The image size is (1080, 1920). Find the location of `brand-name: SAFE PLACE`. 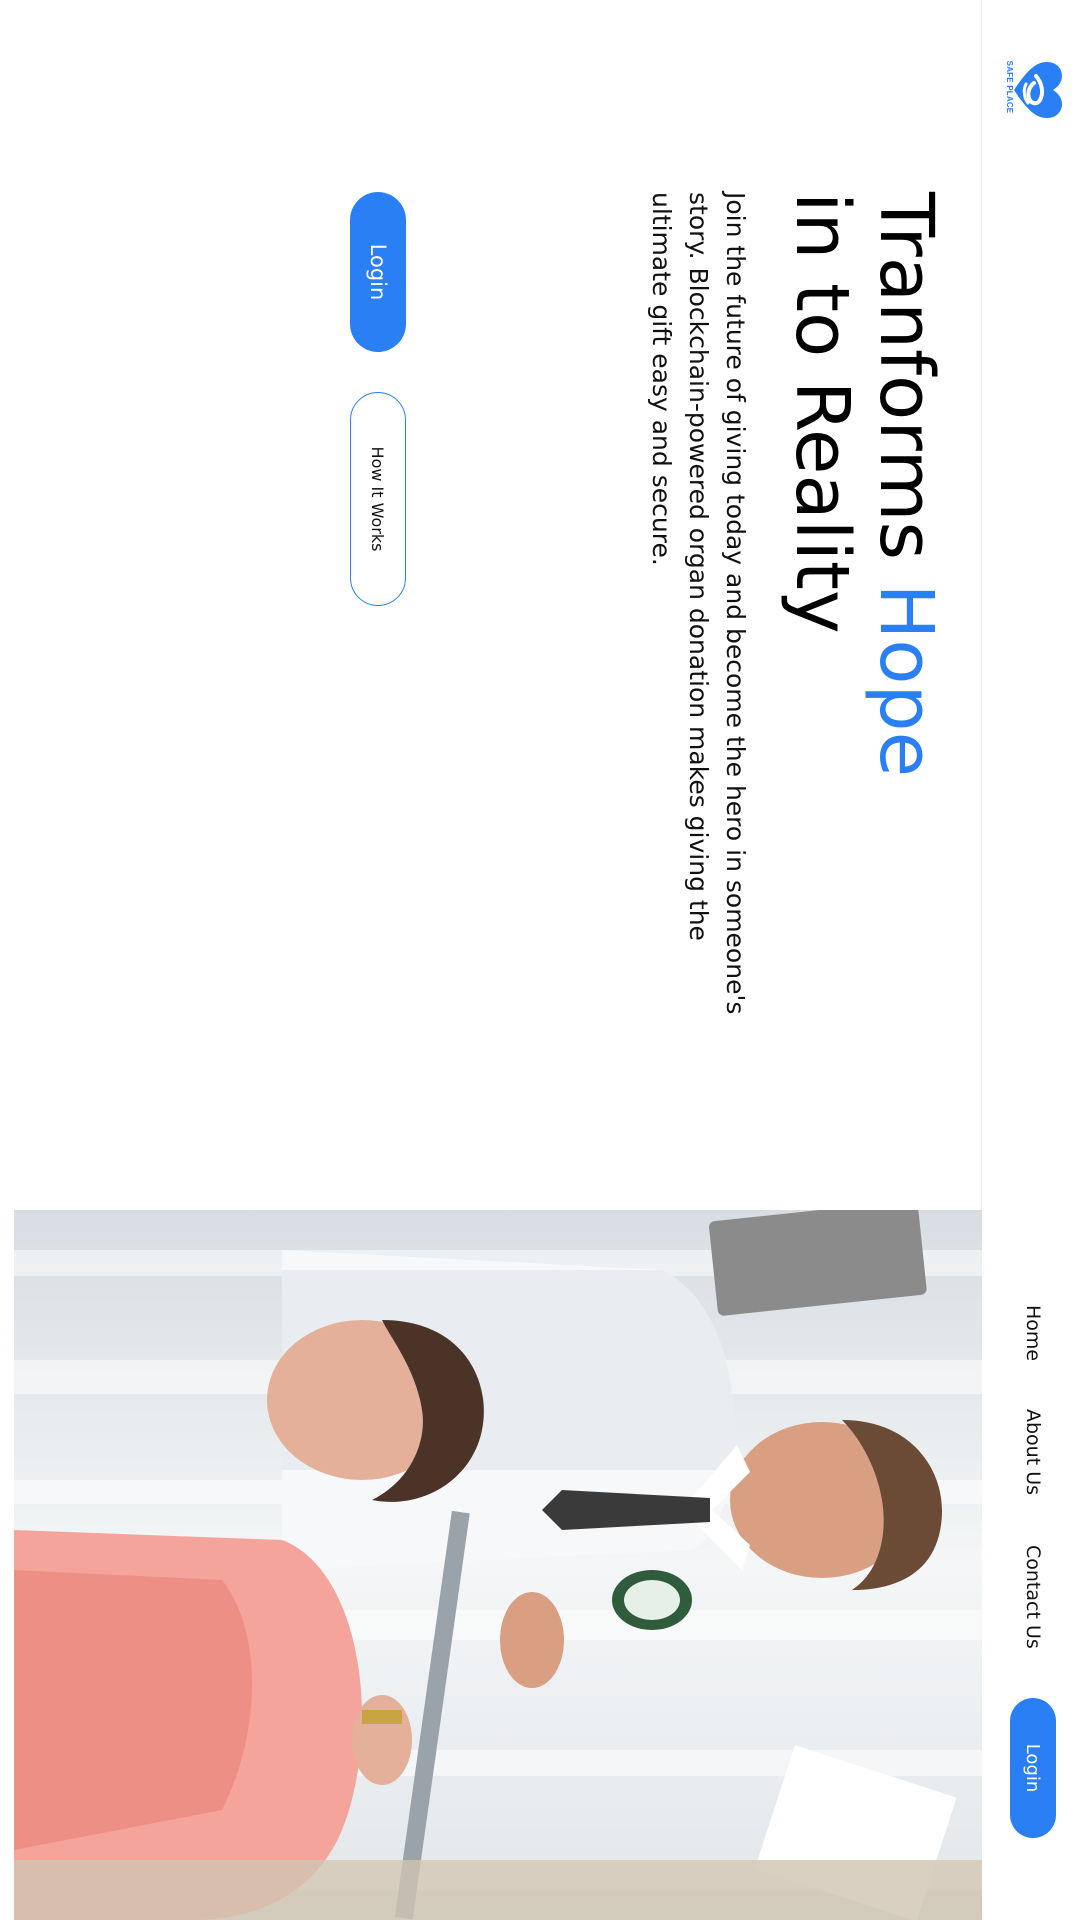

brand-name: SAFE PLACE is located at coordinates (1009, 87).